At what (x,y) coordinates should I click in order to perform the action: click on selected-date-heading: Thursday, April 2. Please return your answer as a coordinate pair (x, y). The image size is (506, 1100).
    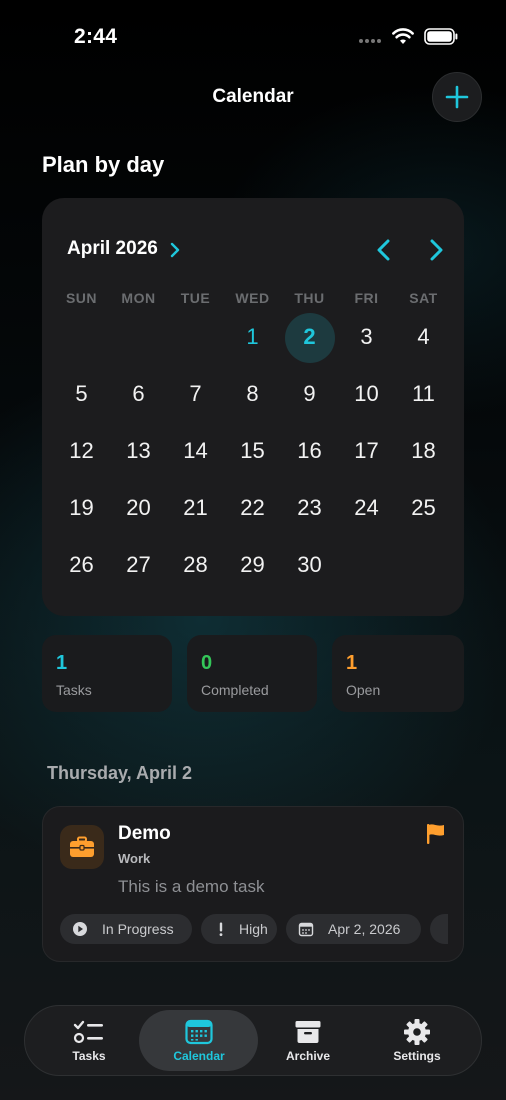
    Looking at the image, I should click on (120, 773).